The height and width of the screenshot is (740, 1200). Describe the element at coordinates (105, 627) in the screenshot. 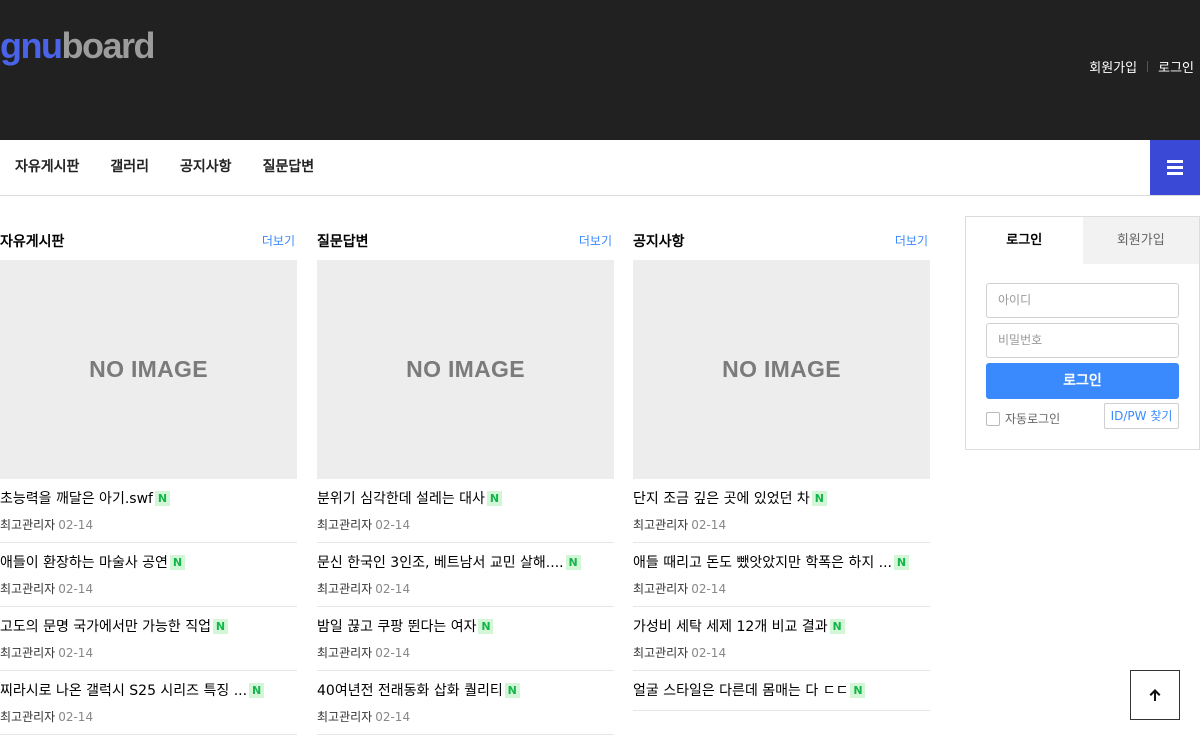

I see `post-title: 고도의 문명 국가에서만 가능한 직업` at that location.